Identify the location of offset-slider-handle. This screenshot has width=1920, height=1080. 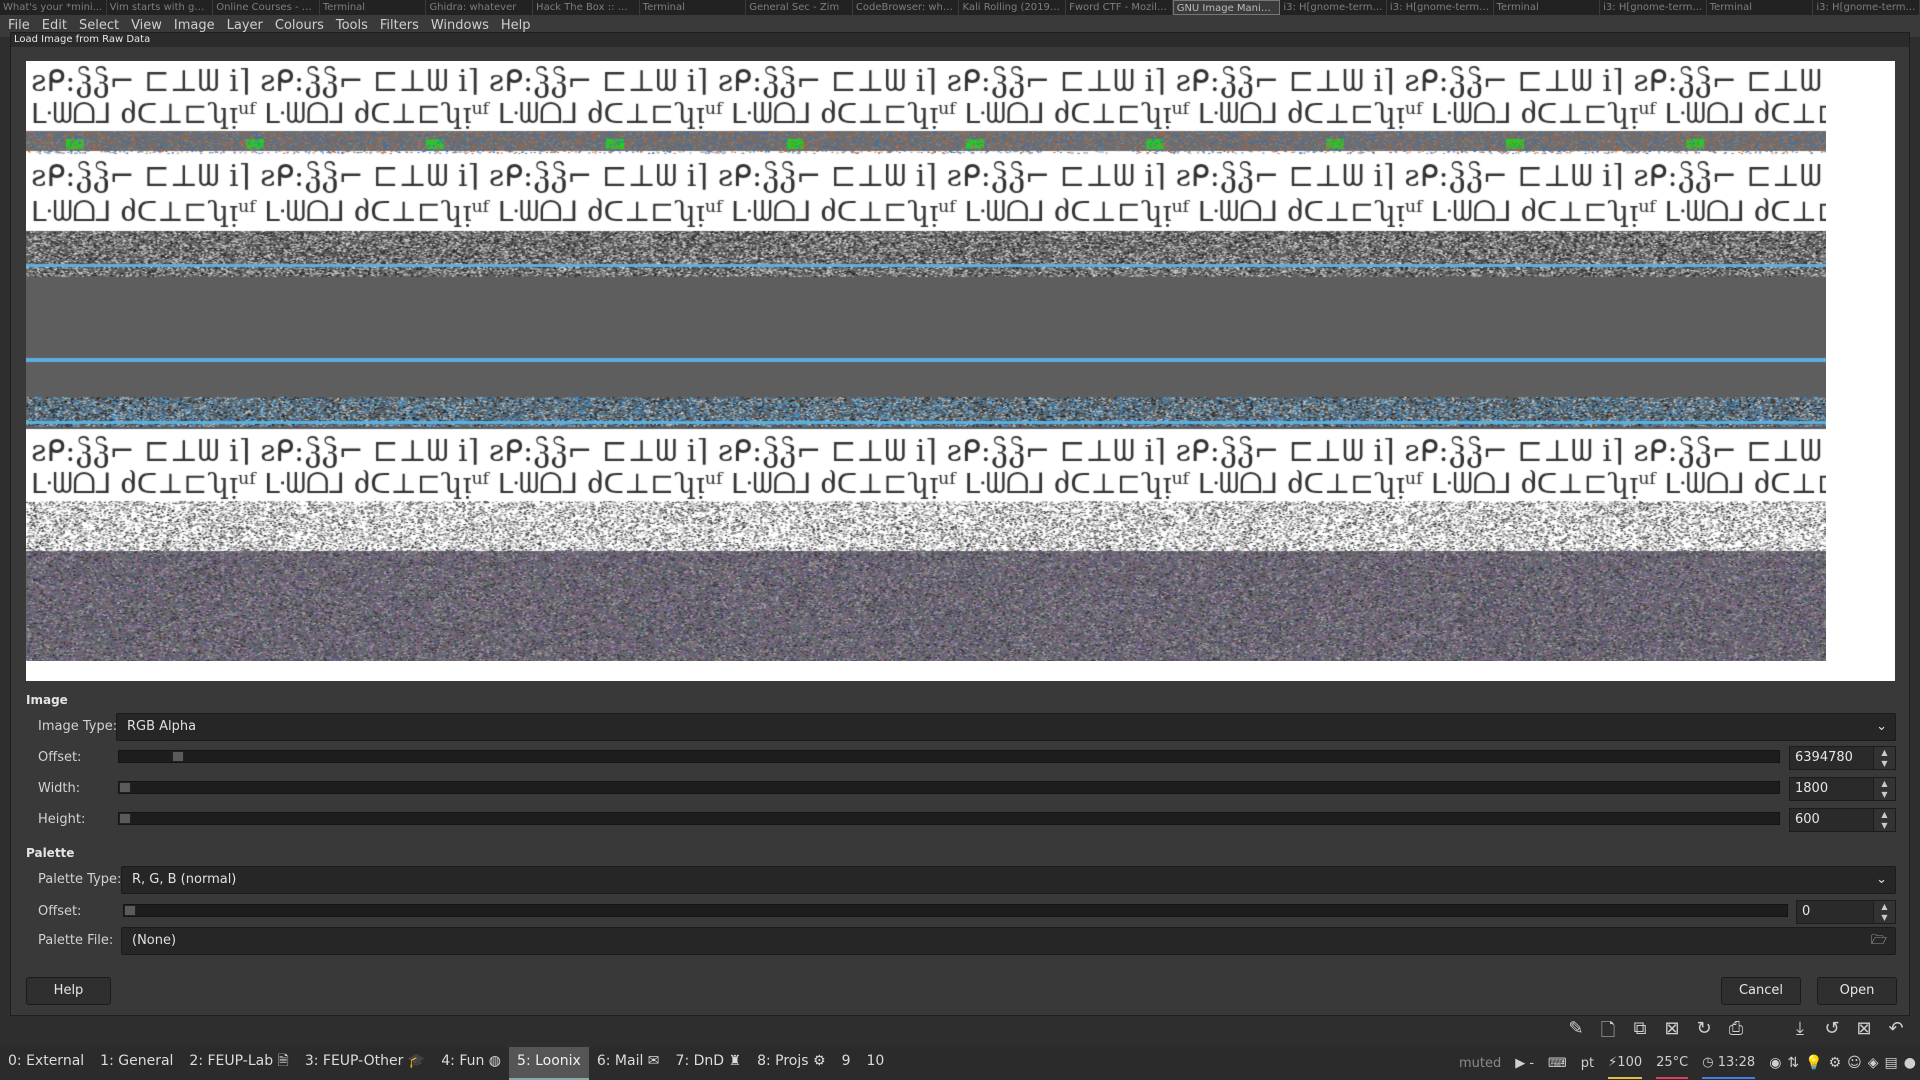
(178, 756).